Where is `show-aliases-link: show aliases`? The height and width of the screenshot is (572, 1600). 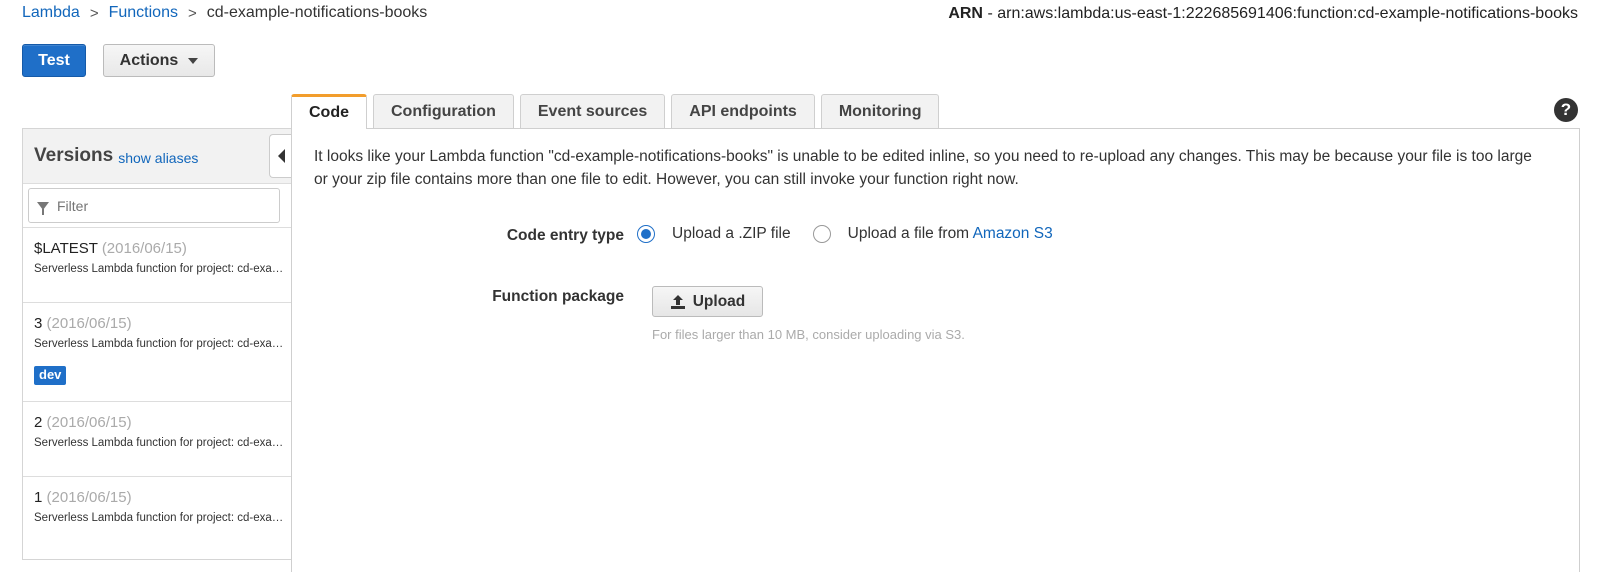 show-aliases-link: show aliases is located at coordinates (158, 158).